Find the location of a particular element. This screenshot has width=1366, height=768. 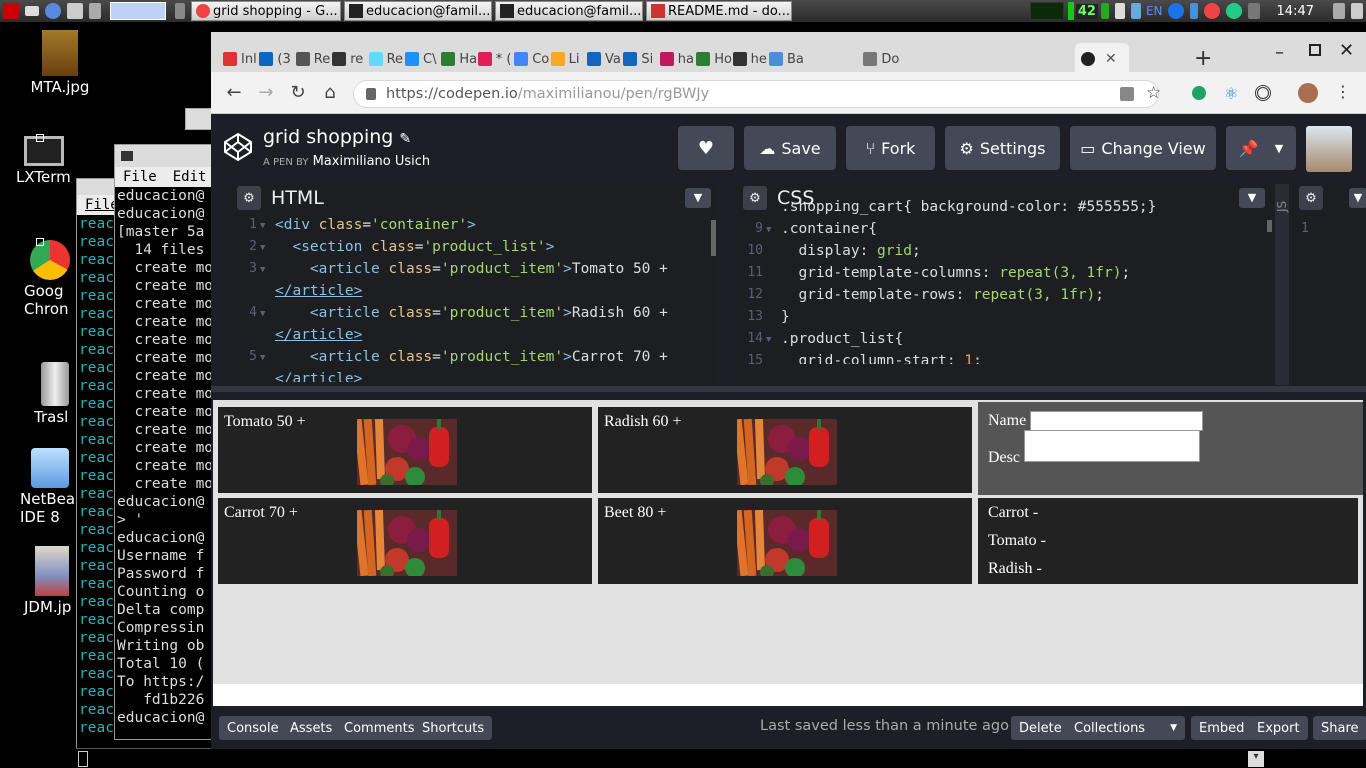

home-button: ⌂ is located at coordinates (330, 93).